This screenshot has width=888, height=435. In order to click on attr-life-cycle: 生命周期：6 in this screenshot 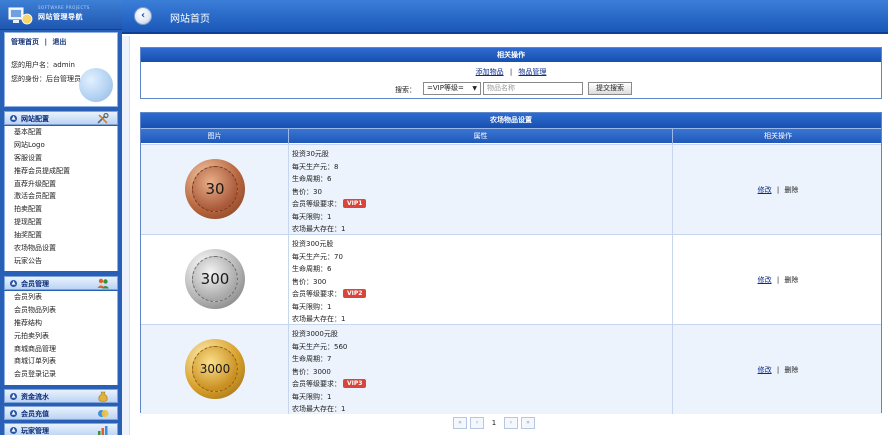, I will do `click(312, 269)`.